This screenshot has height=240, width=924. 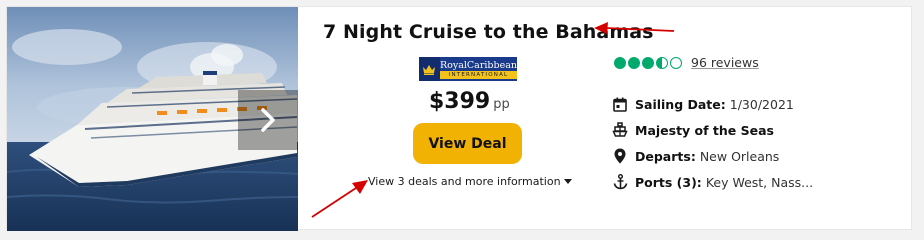 What do you see at coordinates (680, 104) in the screenshot?
I see `sailing-date-label: Sailing Date:` at bounding box center [680, 104].